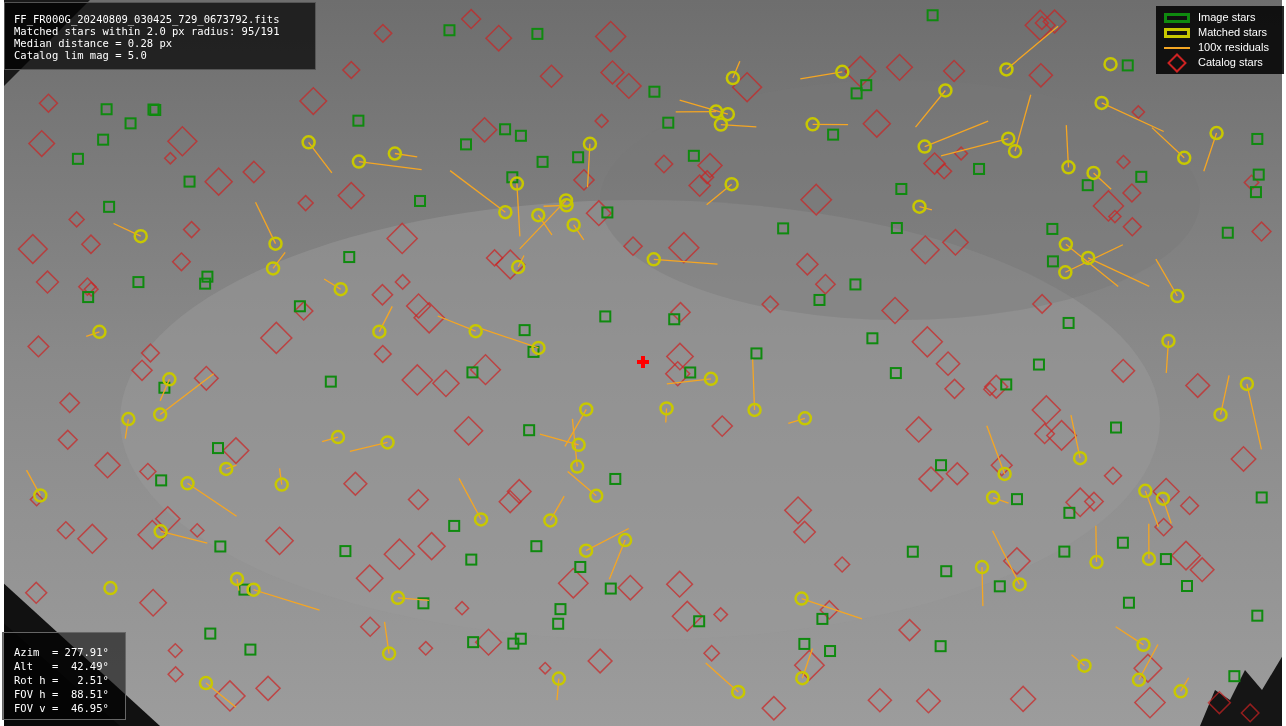 The image size is (1286, 726). What do you see at coordinates (62, 666) in the screenshot?
I see `pointing-text: Alt = 42.49°` at bounding box center [62, 666].